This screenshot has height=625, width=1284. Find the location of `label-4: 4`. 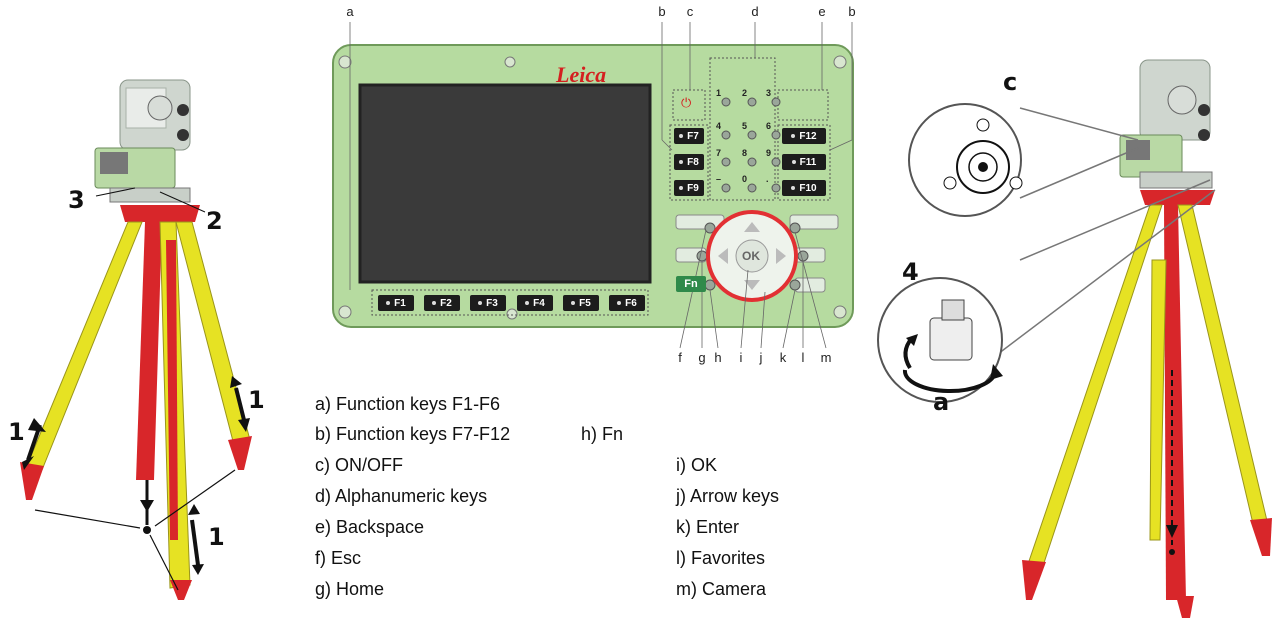

label-4: 4 is located at coordinates (910, 272).